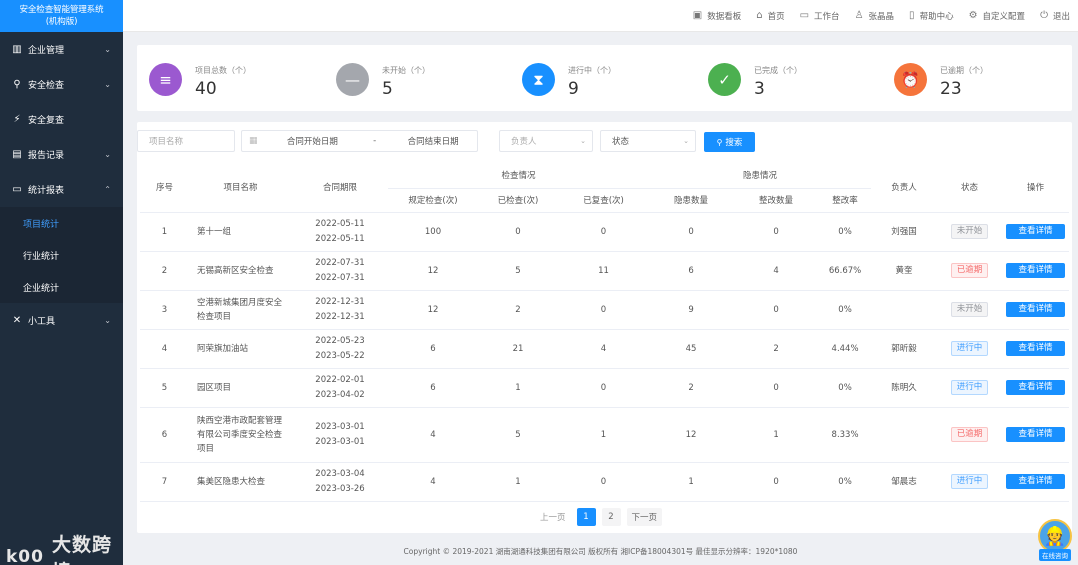 The width and height of the screenshot is (1078, 565). What do you see at coordinates (964, 70) in the screenshot?
I see `stat-label: 已逾期（个）` at bounding box center [964, 70].